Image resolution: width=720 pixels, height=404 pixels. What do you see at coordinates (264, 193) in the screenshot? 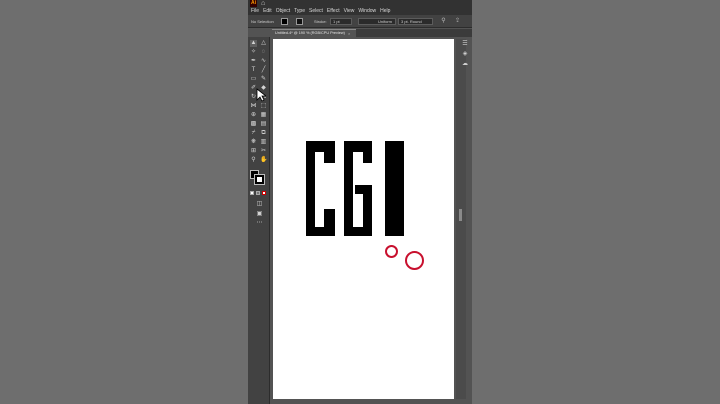
I see `none-mode-swatch` at bounding box center [264, 193].